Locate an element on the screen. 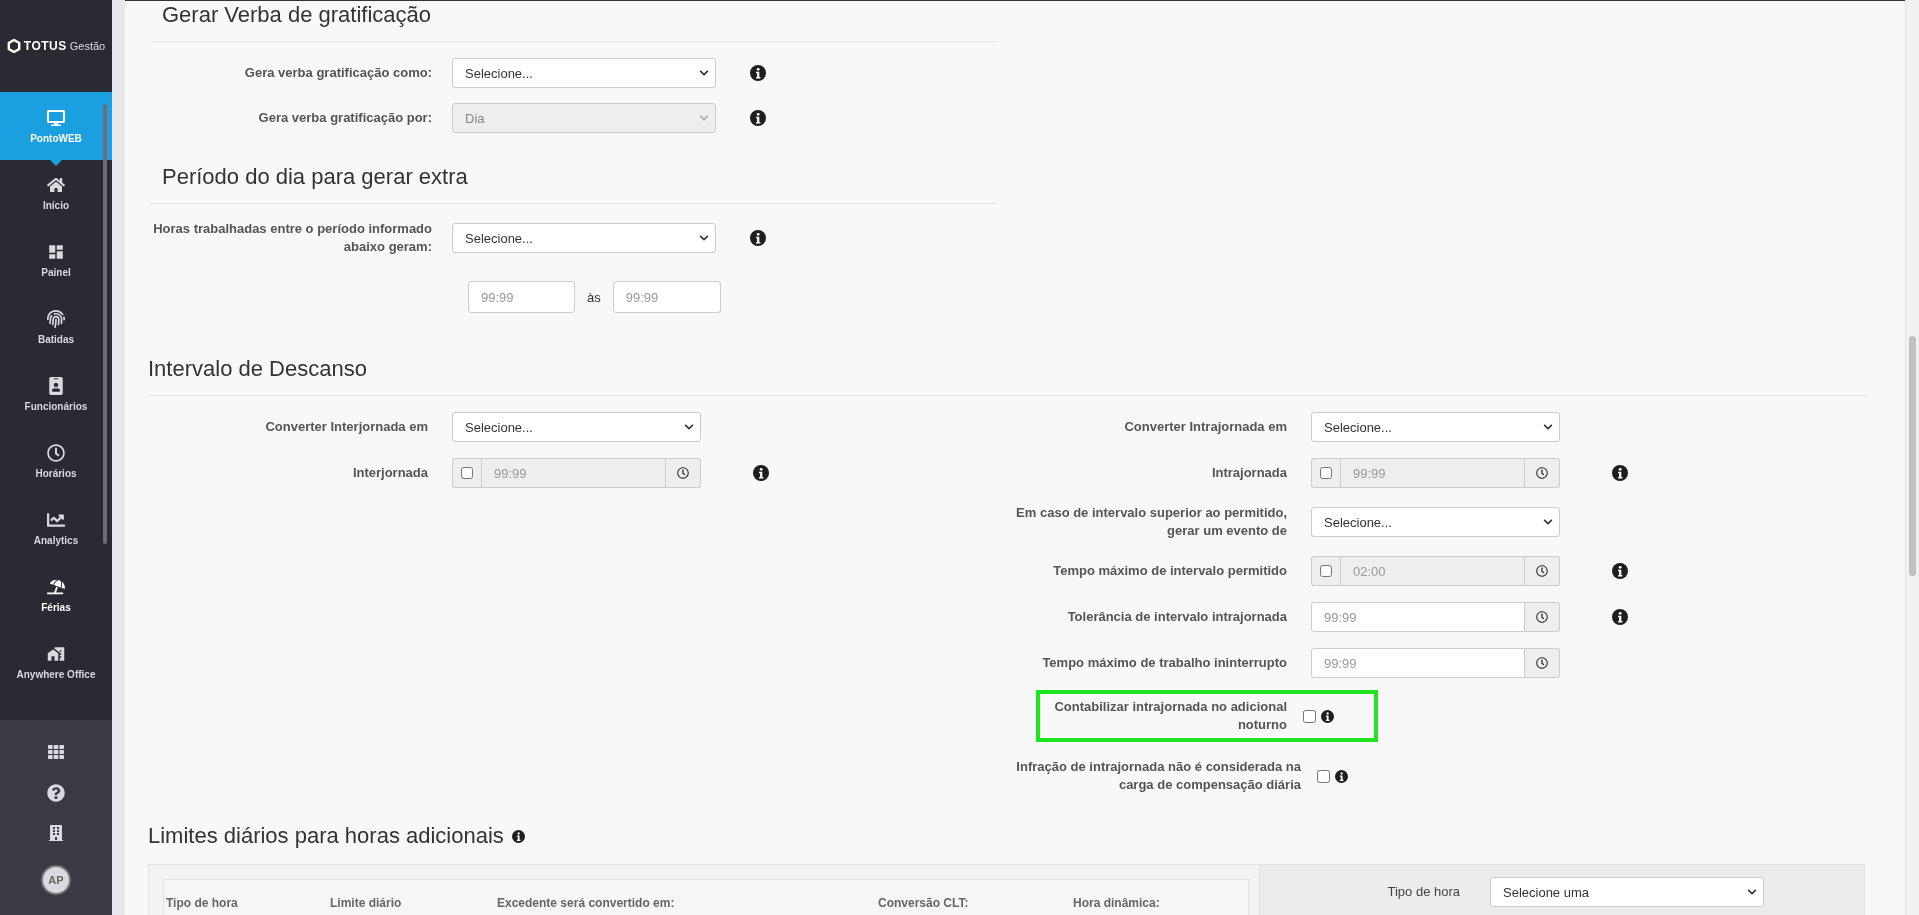 The height and width of the screenshot is (915, 1919). field-label: Horas trabalhadas entre o período informado abaixo geram: is located at coordinates (292, 238).